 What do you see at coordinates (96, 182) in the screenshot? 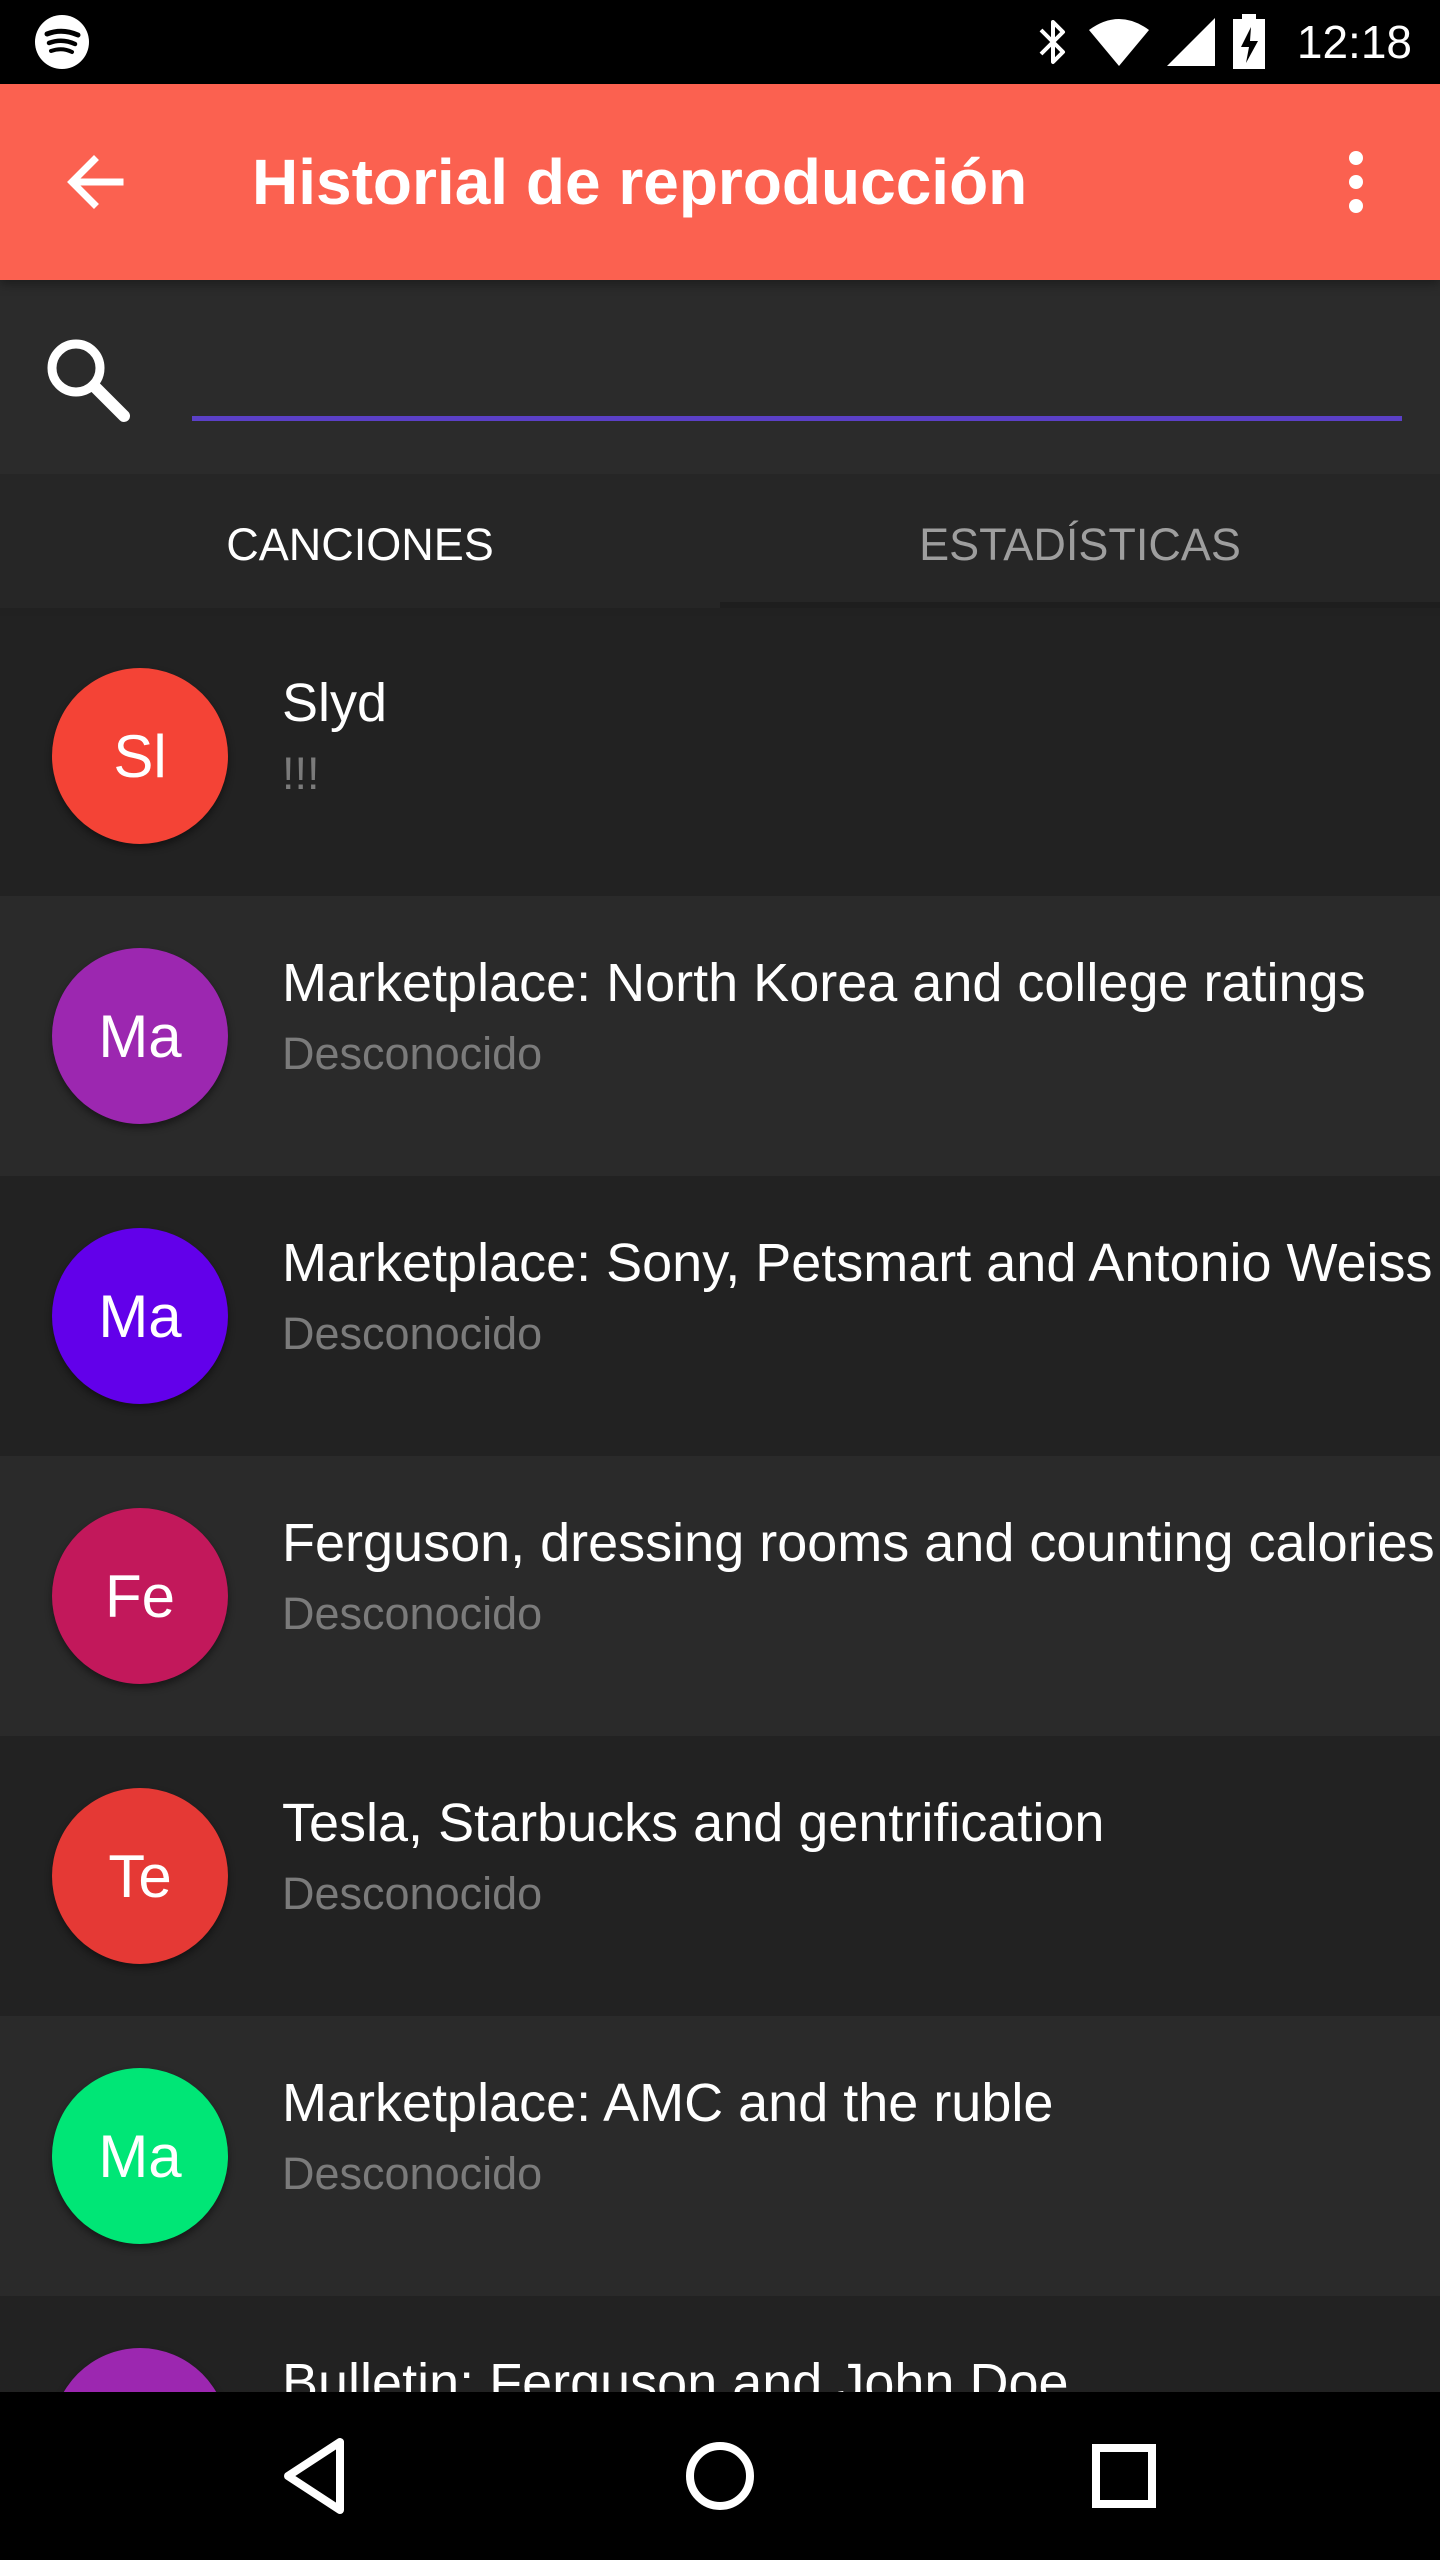
I see `arrow-back-icon` at bounding box center [96, 182].